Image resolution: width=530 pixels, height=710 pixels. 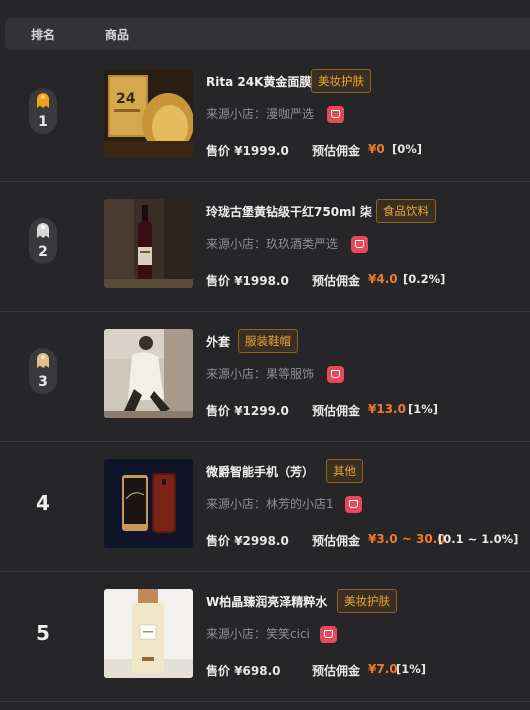 What do you see at coordinates (43, 503) in the screenshot?
I see `rank-number: 4` at bounding box center [43, 503].